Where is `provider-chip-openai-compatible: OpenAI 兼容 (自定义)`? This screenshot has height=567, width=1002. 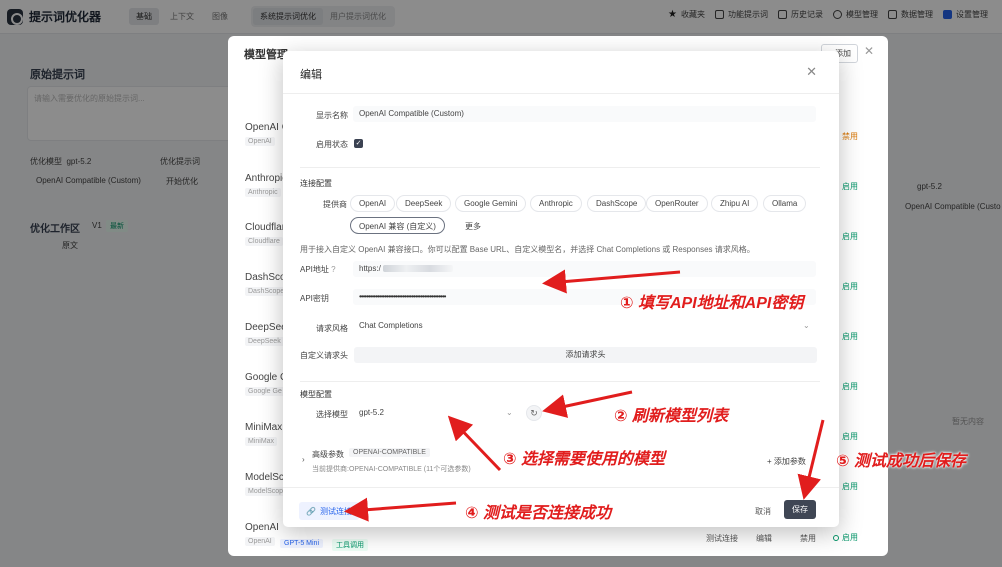
provider-chip-openai-compatible: OpenAI 兼容 (自定义) is located at coordinates (397, 225).